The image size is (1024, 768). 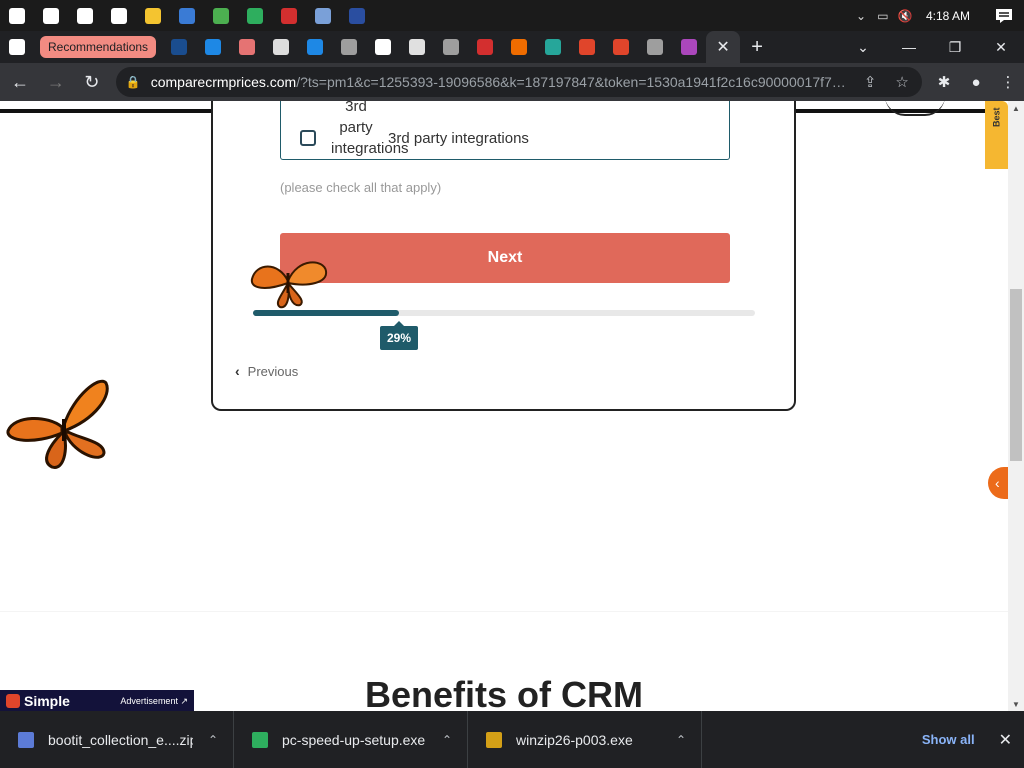 What do you see at coordinates (97, 700) in the screenshot?
I see `ad-banner: Simple Advertisement ↗` at bounding box center [97, 700].